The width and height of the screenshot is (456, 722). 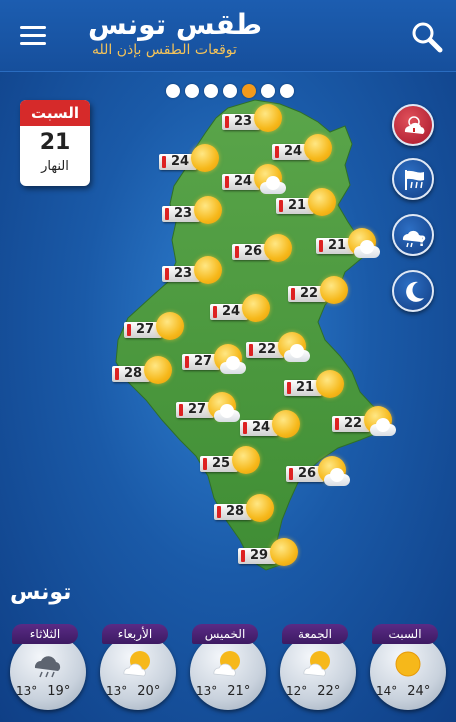 I want to click on forecast-day-name: الأربعاء, so click(x=135, y=634).